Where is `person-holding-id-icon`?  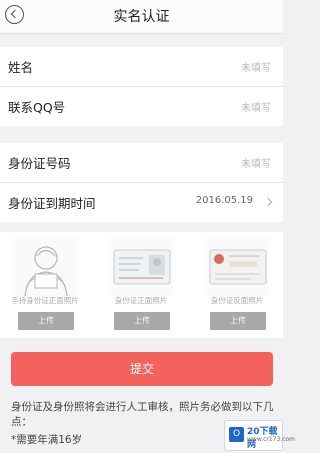
person-holding-id-icon is located at coordinates (46, 267).